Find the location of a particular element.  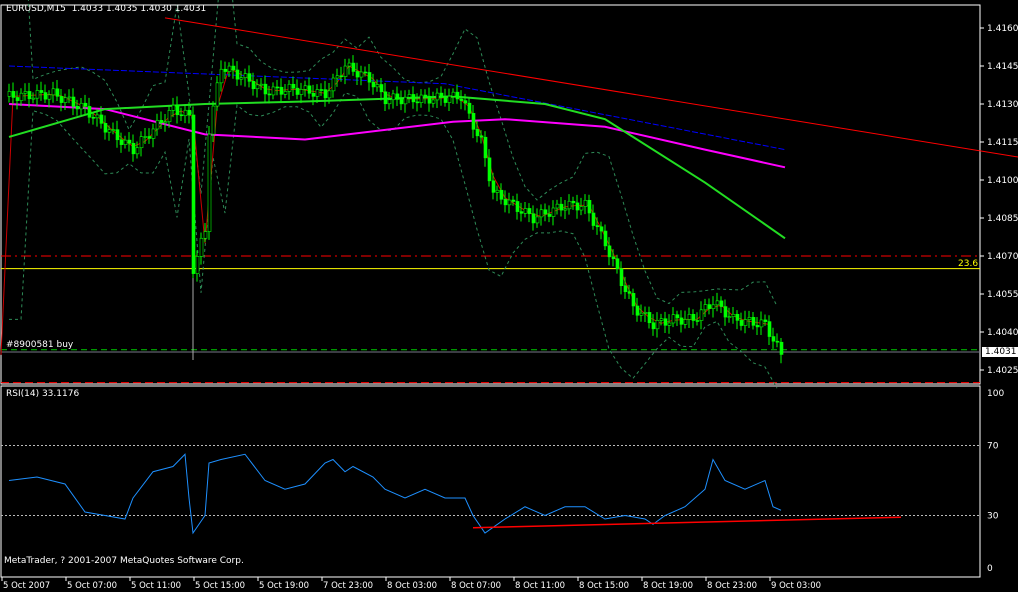

rsi-label: RSI(14) 33.1176 is located at coordinates (43, 394).